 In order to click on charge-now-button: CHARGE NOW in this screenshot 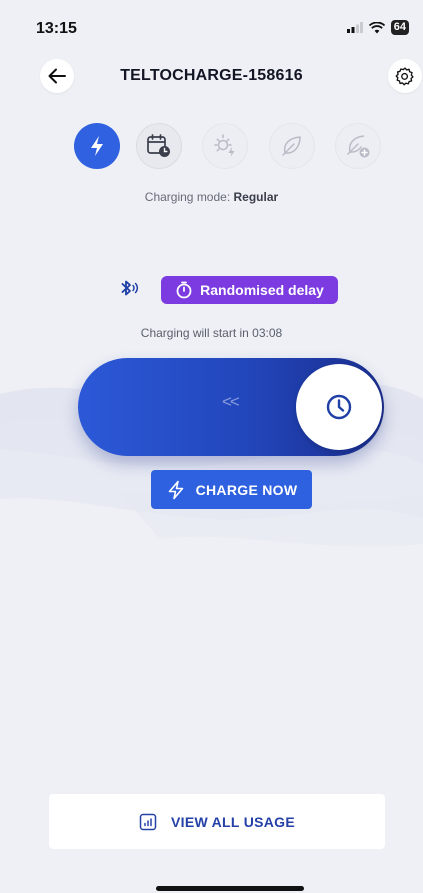, I will do `click(231, 489)`.